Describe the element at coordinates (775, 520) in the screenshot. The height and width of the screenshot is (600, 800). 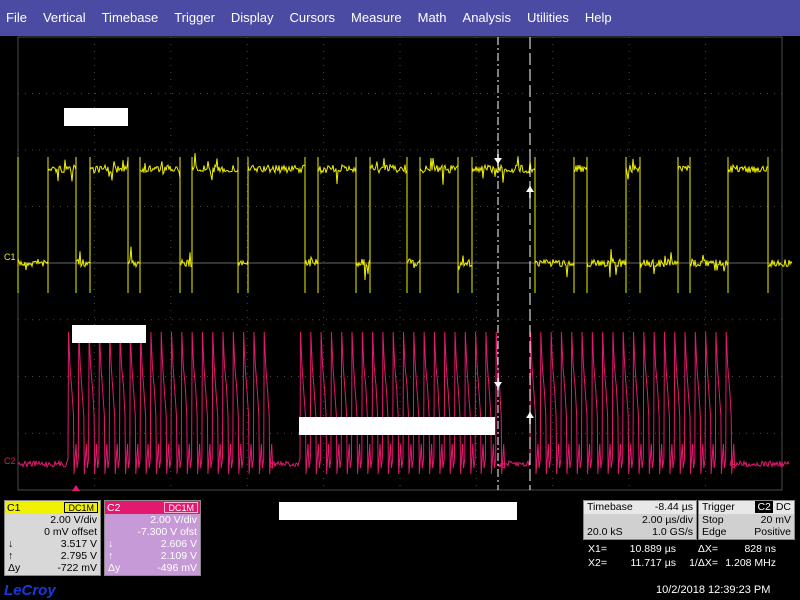
I see `trigger-level: 20 mV` at that location.